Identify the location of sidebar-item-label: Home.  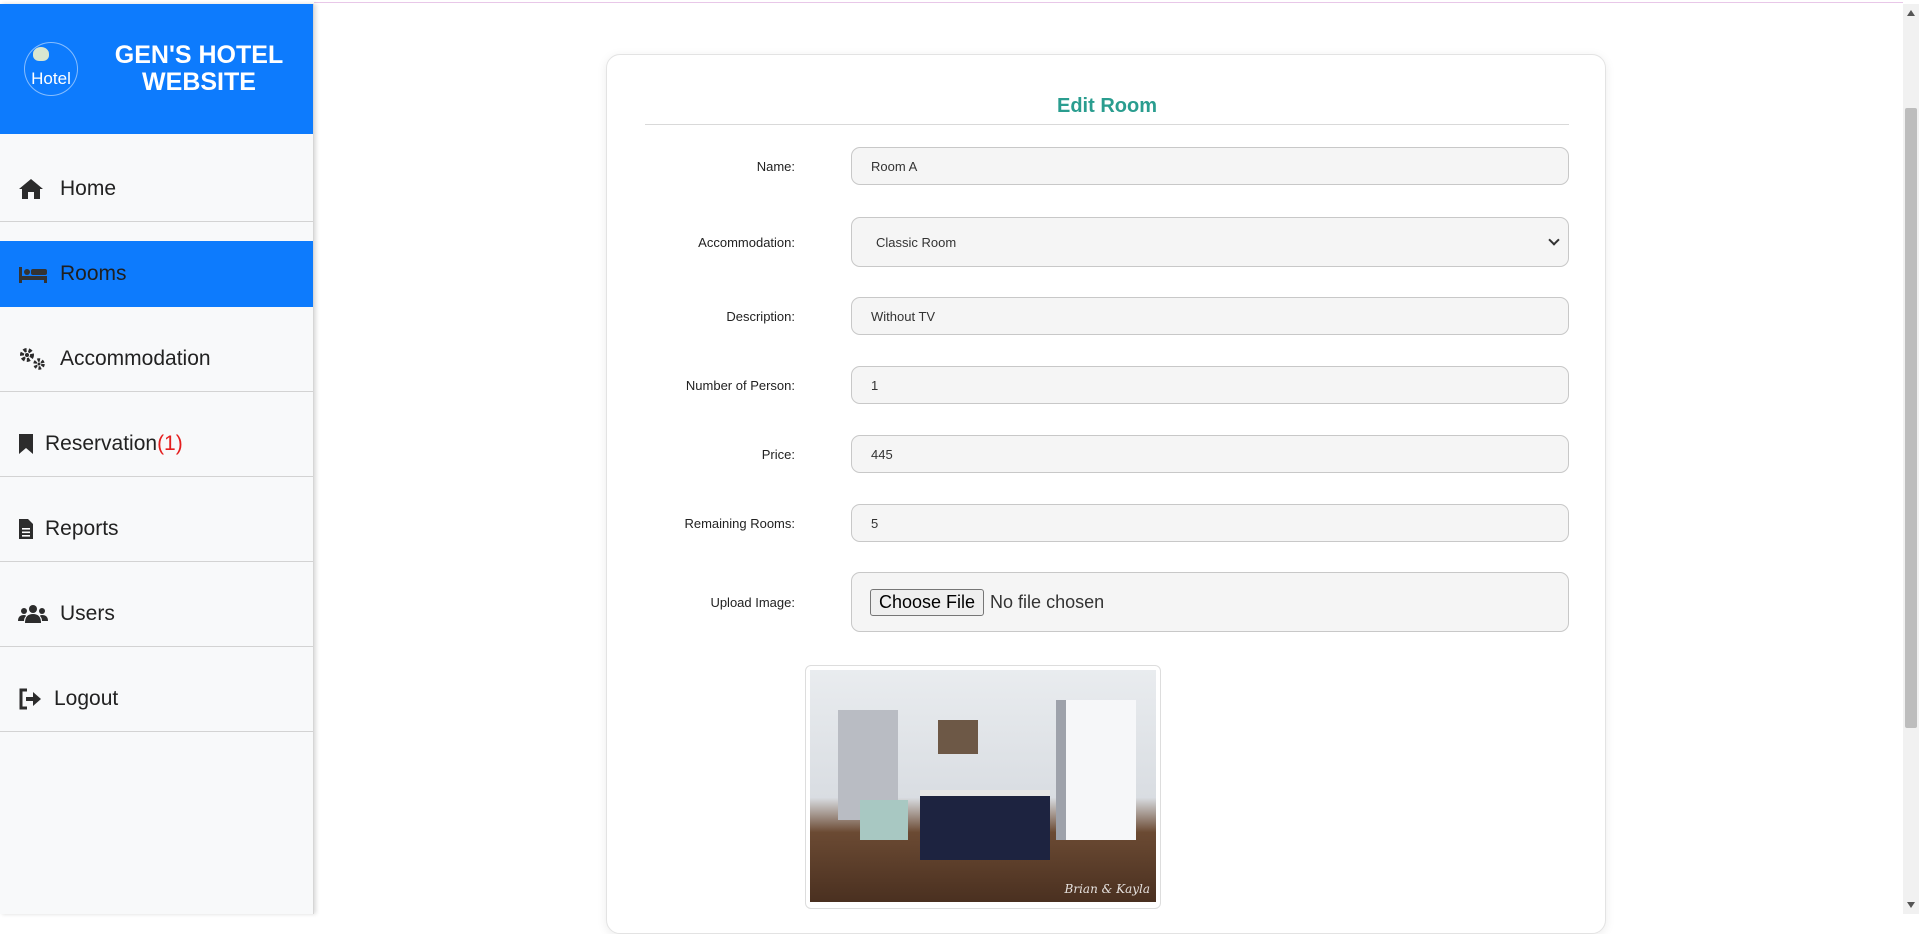
(88, 188).